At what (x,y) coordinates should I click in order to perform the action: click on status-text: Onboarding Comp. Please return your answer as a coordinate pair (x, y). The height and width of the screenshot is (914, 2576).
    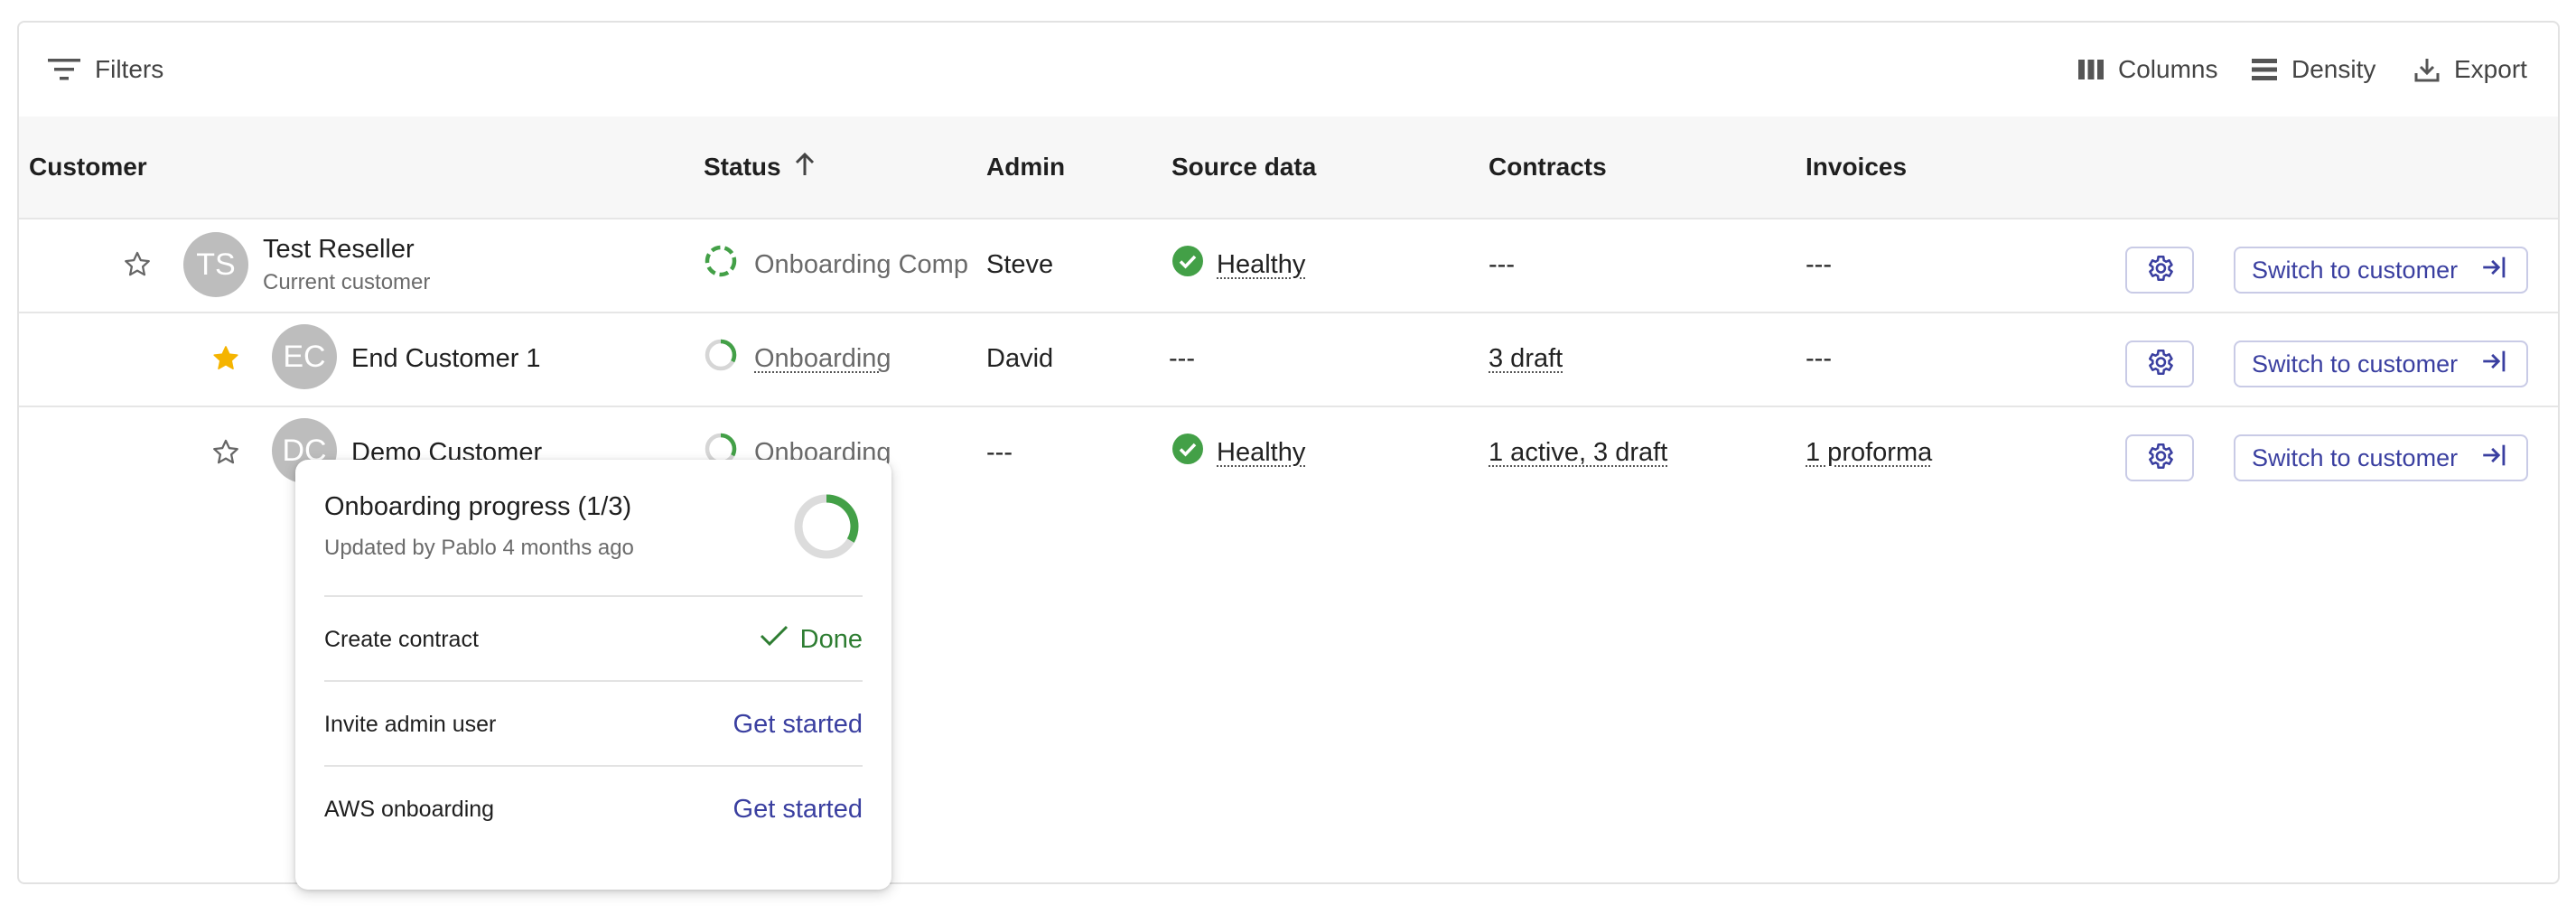
    Looking at the image, I should click on (861, 264).